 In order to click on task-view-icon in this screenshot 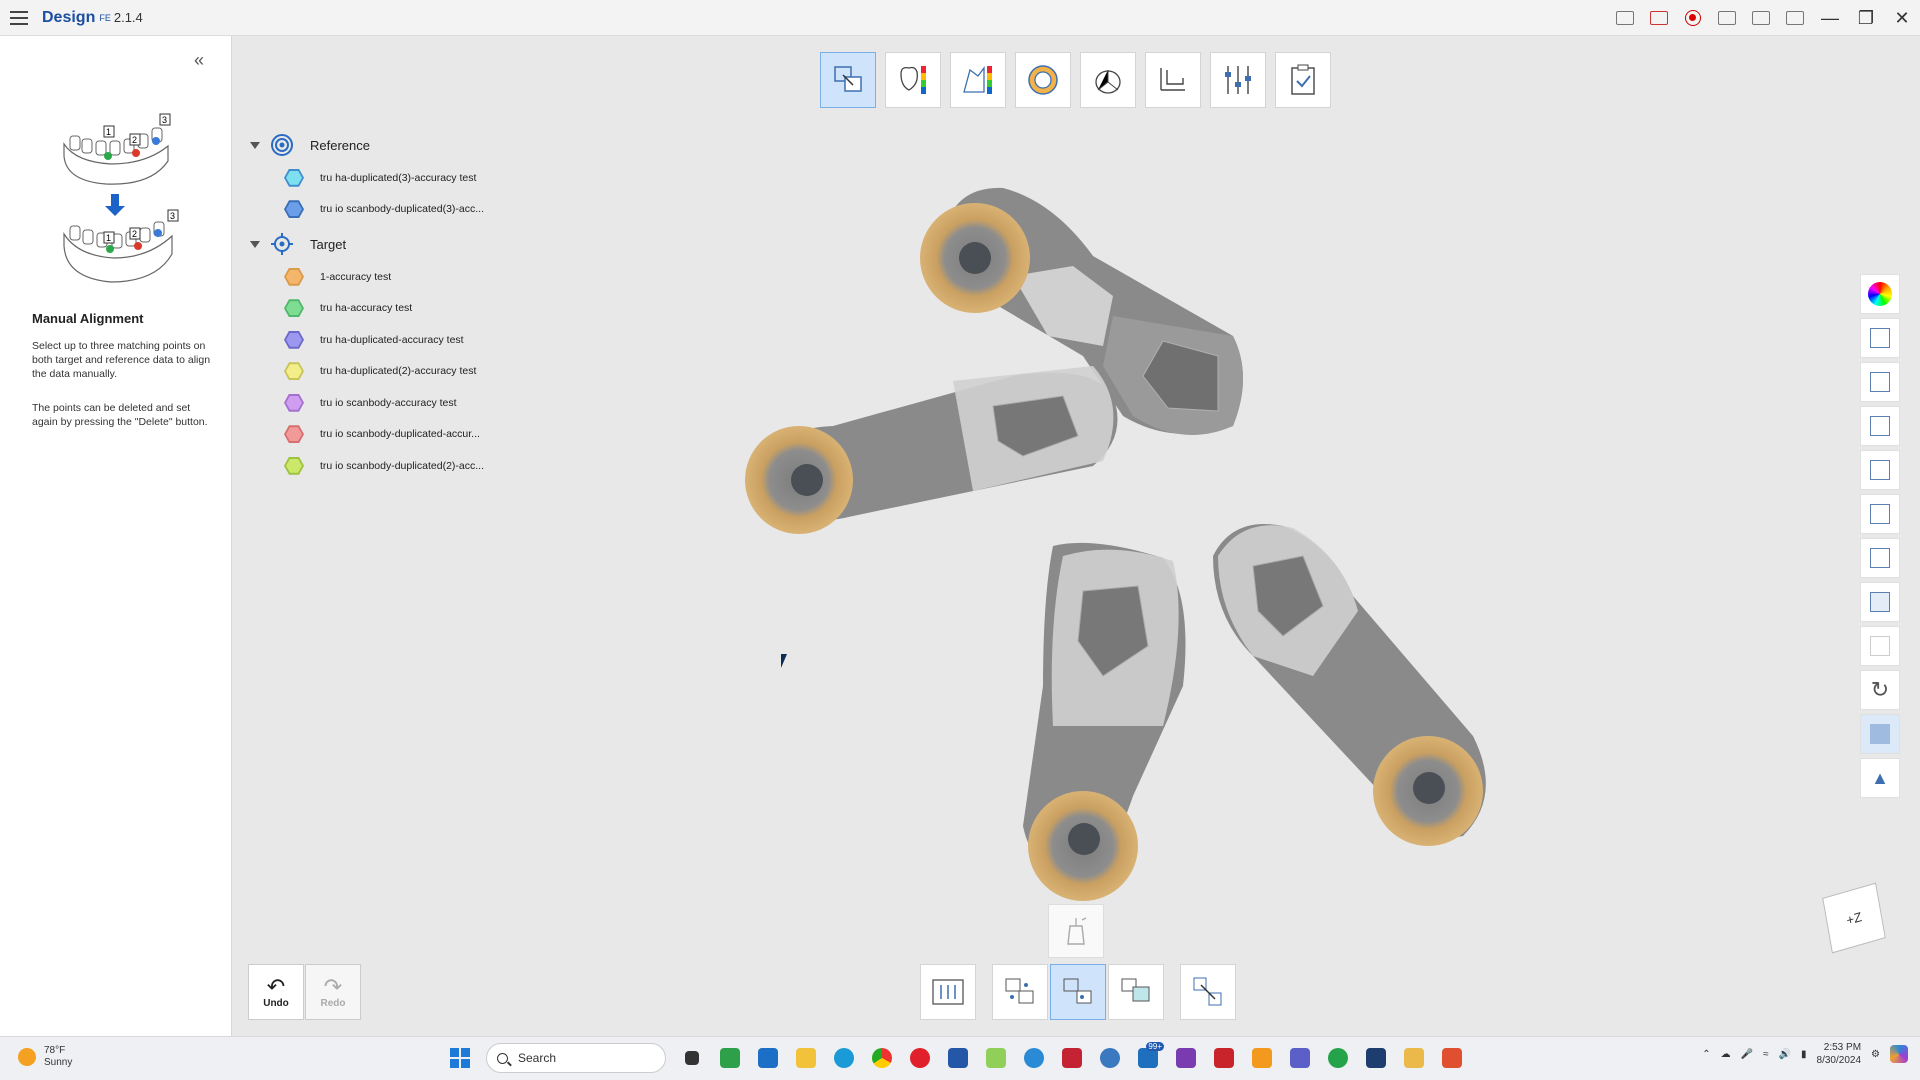, I will do `click(692, 1058)`.